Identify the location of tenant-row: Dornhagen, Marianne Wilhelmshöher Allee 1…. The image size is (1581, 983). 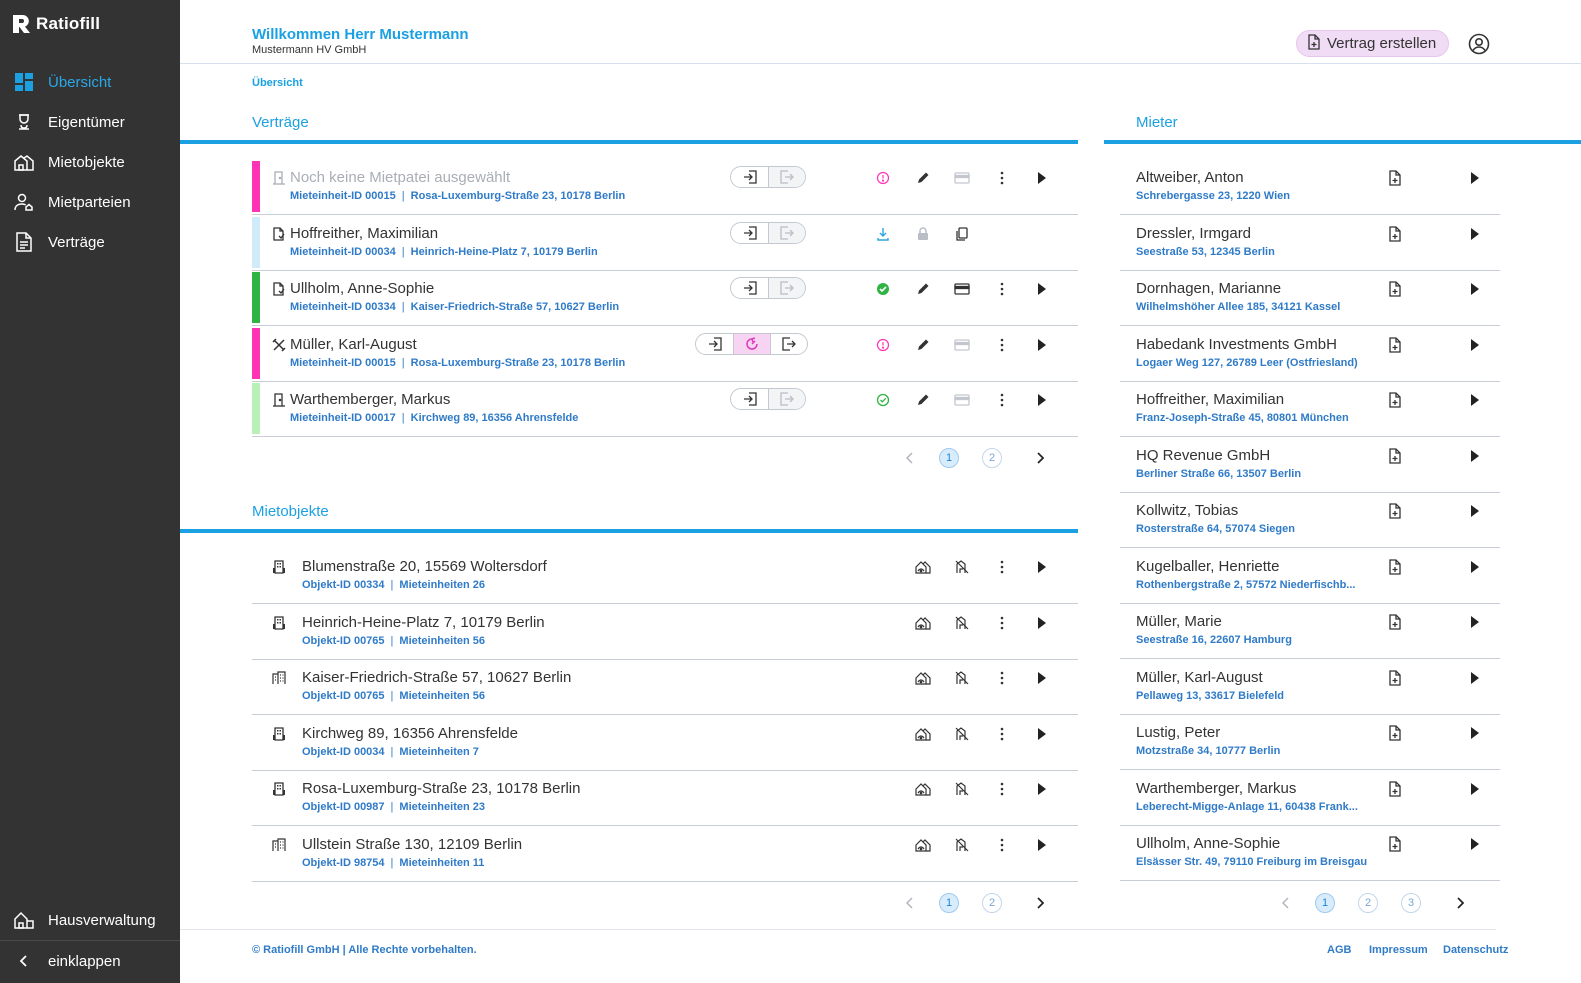
(1310, 298).